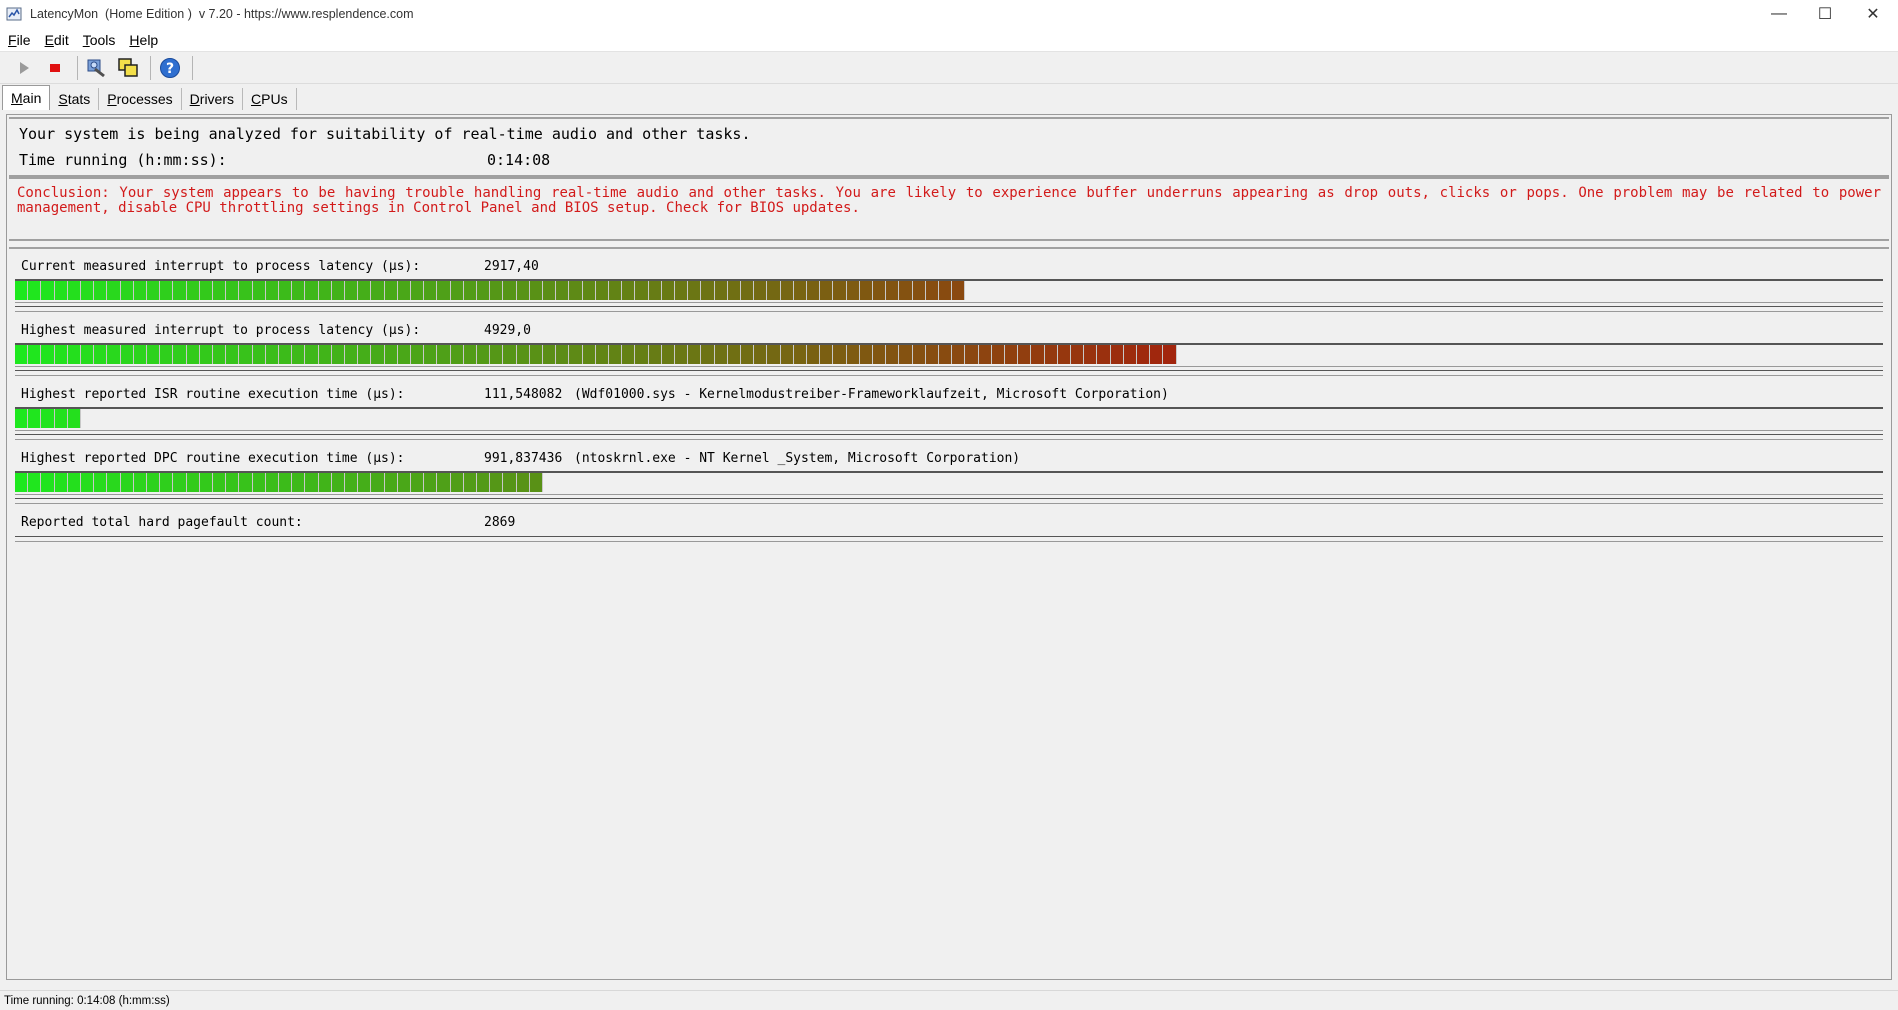  Describe the element at coordinates (213, 99) in the screenshot. I see `tab-drivers: Drivers` at that location.